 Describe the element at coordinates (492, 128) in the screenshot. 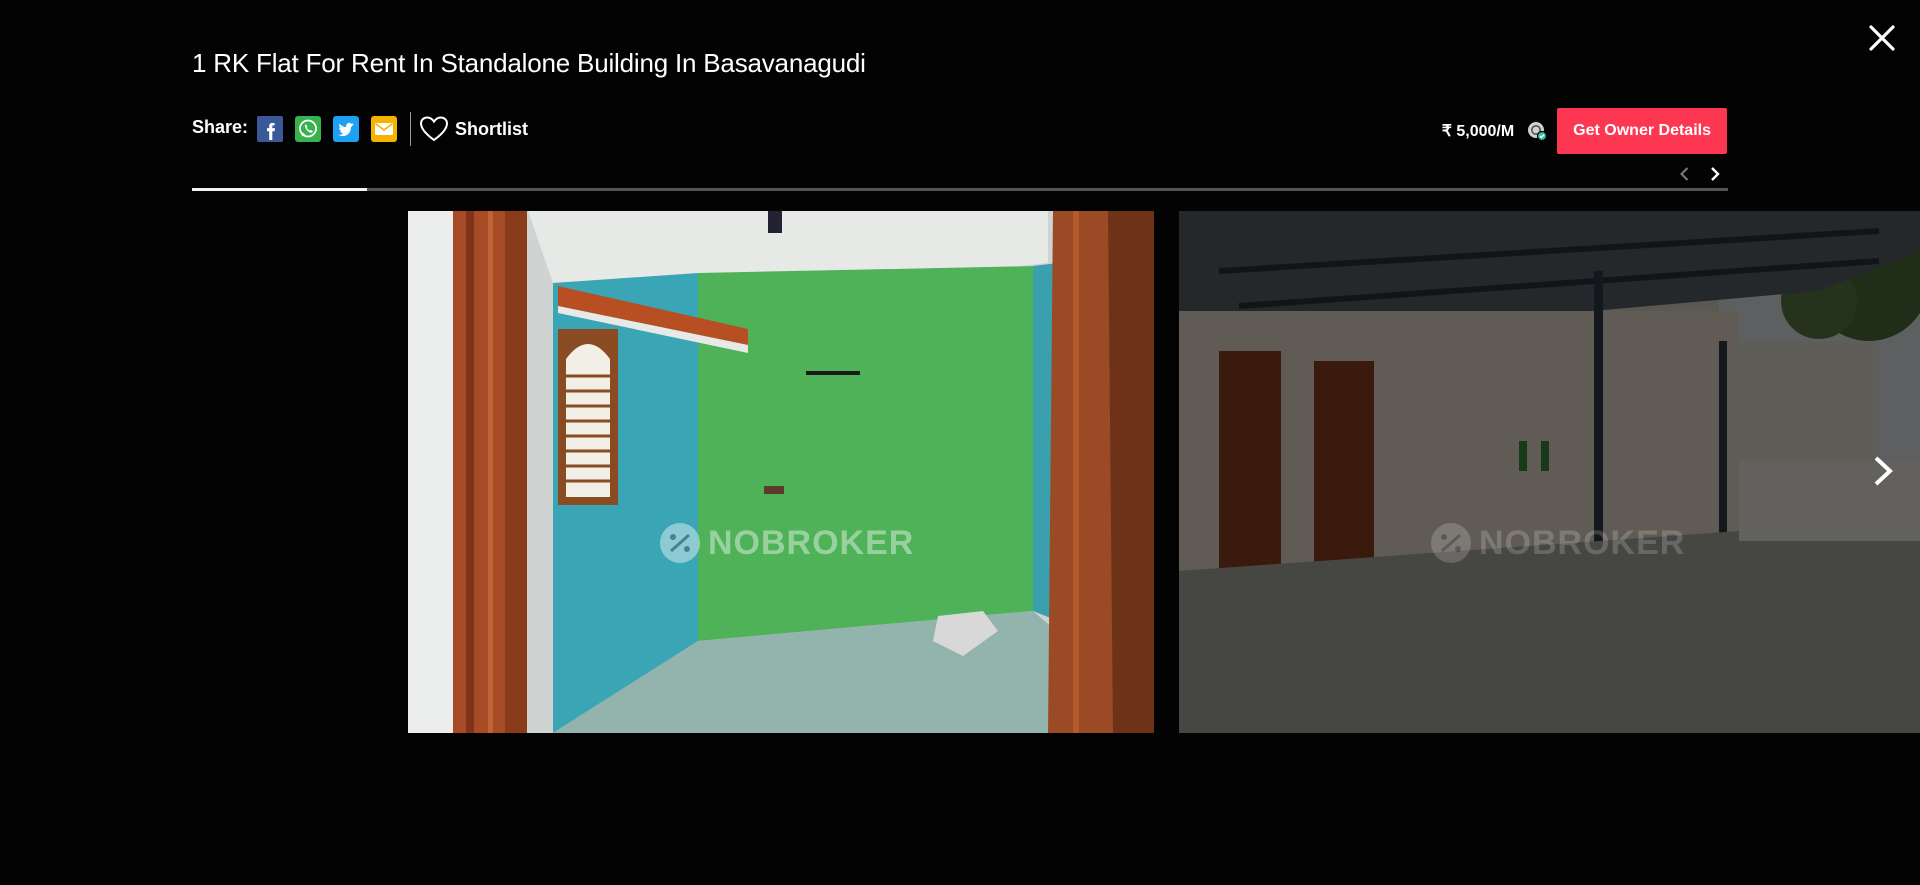

I see `shortlist-label: Shortlist` at that location.